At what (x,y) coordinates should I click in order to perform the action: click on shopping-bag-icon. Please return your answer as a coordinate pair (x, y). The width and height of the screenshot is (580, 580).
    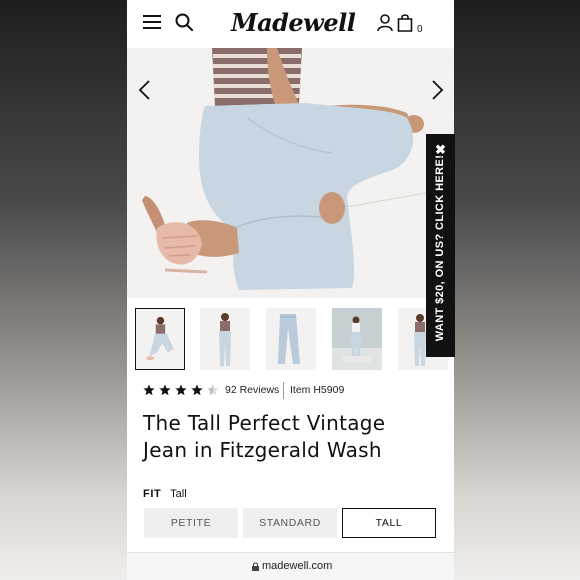
    Looking at the image, I should click on (405, 22).